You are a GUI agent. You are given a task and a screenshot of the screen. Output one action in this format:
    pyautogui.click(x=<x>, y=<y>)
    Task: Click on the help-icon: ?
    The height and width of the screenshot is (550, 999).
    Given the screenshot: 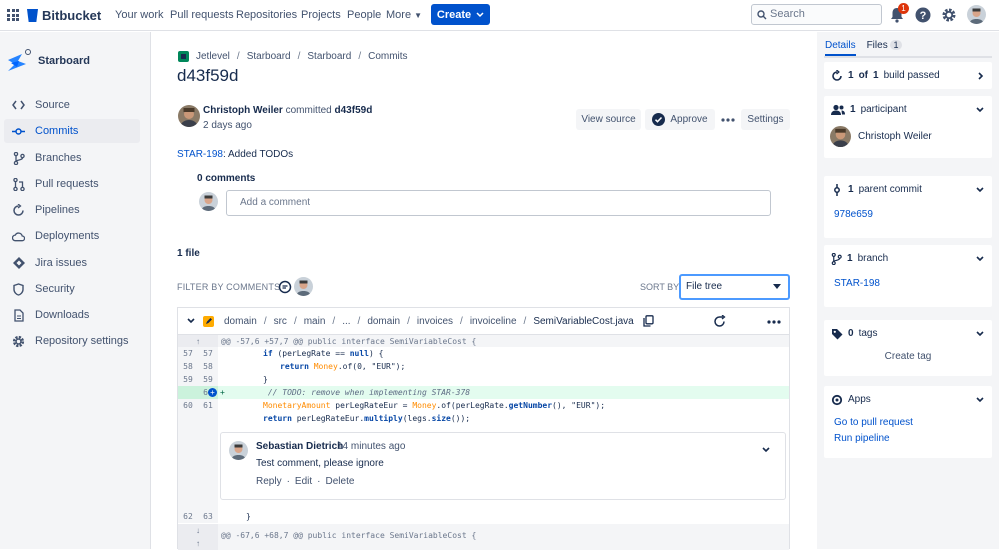 What is the action you would take?
    pyautogui.click(x=923, y=15)
    